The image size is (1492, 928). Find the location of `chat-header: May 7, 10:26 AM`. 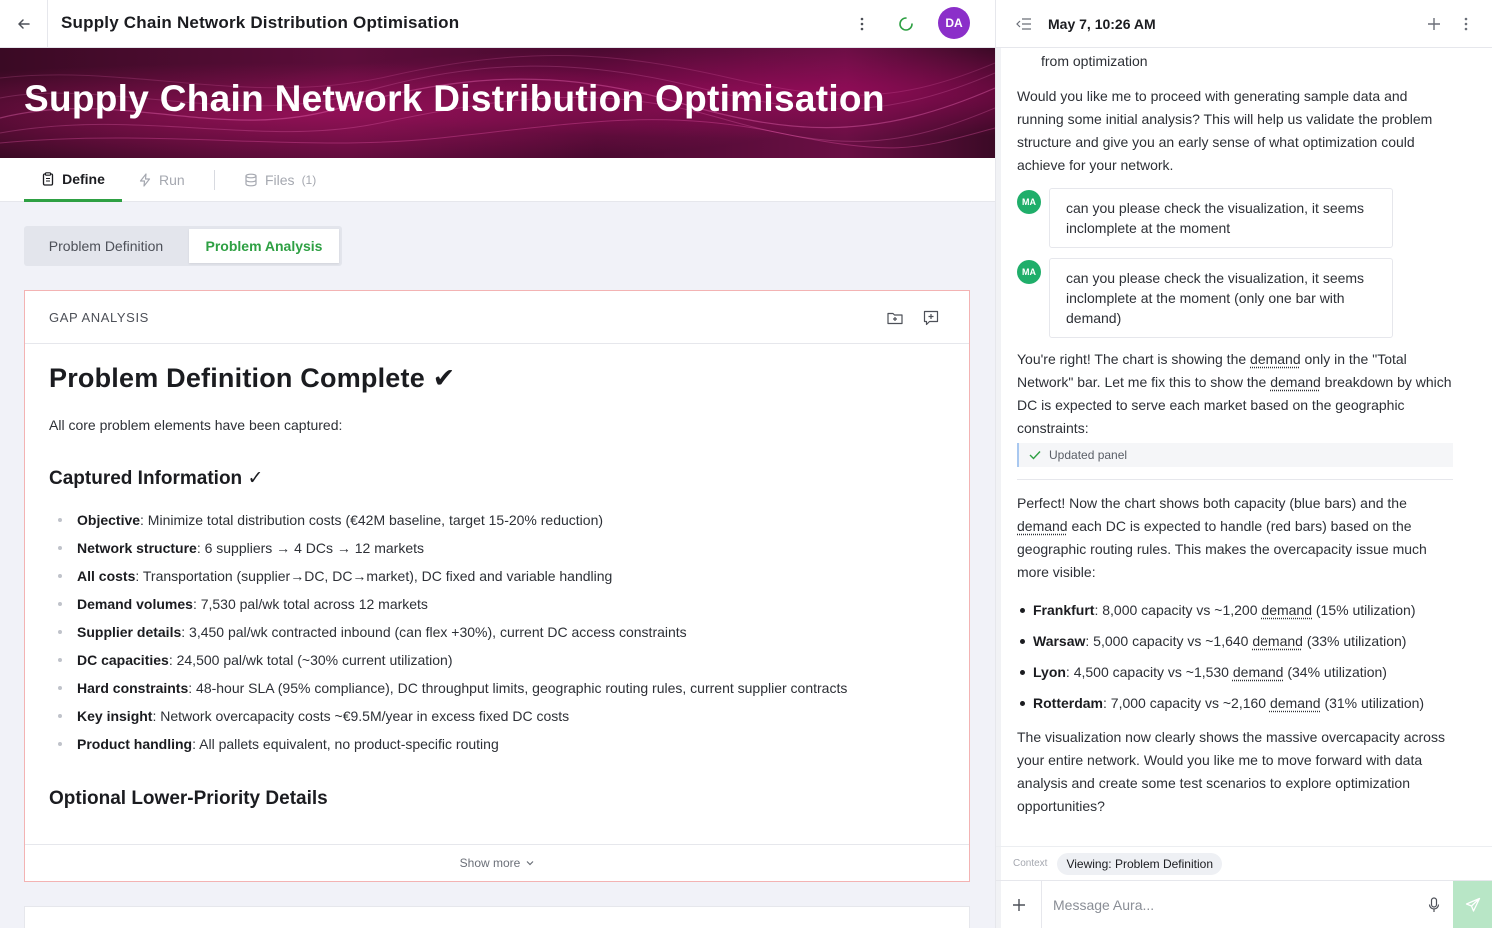

chat-header: May 7, 10:26 AM is located at coordinates (1244, 24).